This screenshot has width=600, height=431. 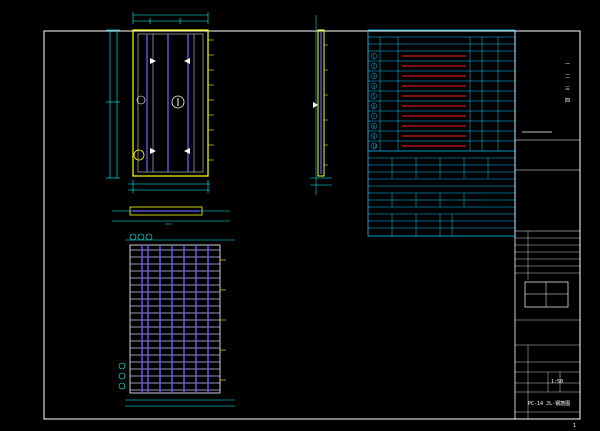 What do you see at coordinates (374, 136) in the screenshot?
I see `rebar-row-id: 9` at bounding box center [374, 136].